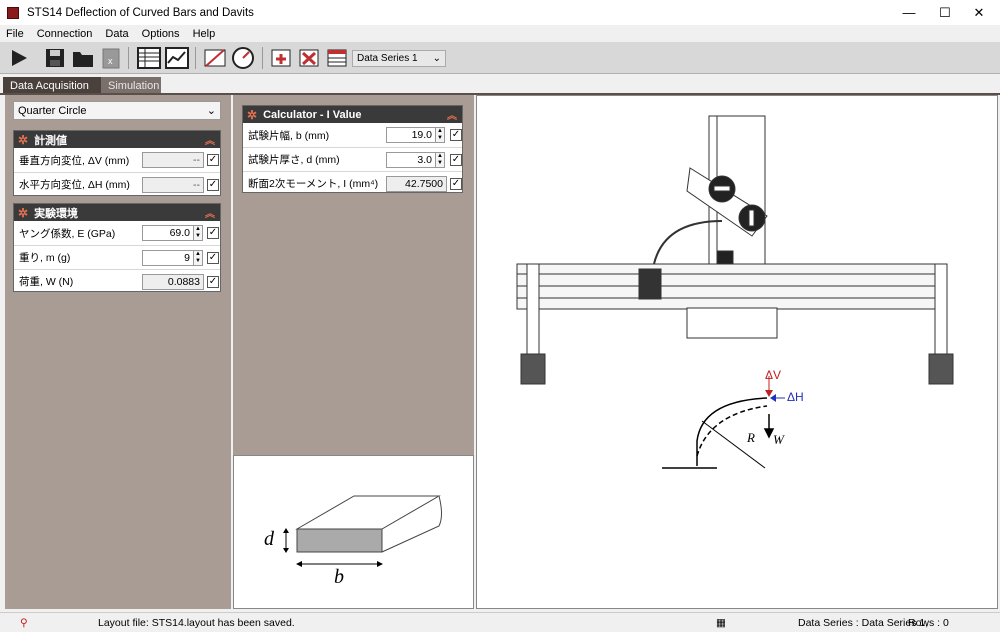 The width and height of the screenshot is (1000, 632). Describe the element at coordinates (117, 281) in the screenshot. I see `load-row: 荷重, W (N) 0.0883 ✓` at that location.